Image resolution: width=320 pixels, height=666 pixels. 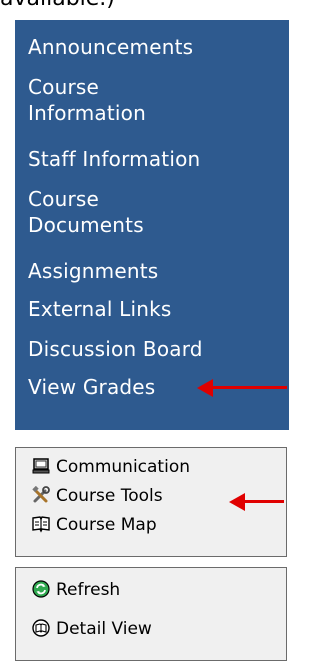 I want to click on nav-item-staff-information: Staff Information, so click(x=114, y=159).